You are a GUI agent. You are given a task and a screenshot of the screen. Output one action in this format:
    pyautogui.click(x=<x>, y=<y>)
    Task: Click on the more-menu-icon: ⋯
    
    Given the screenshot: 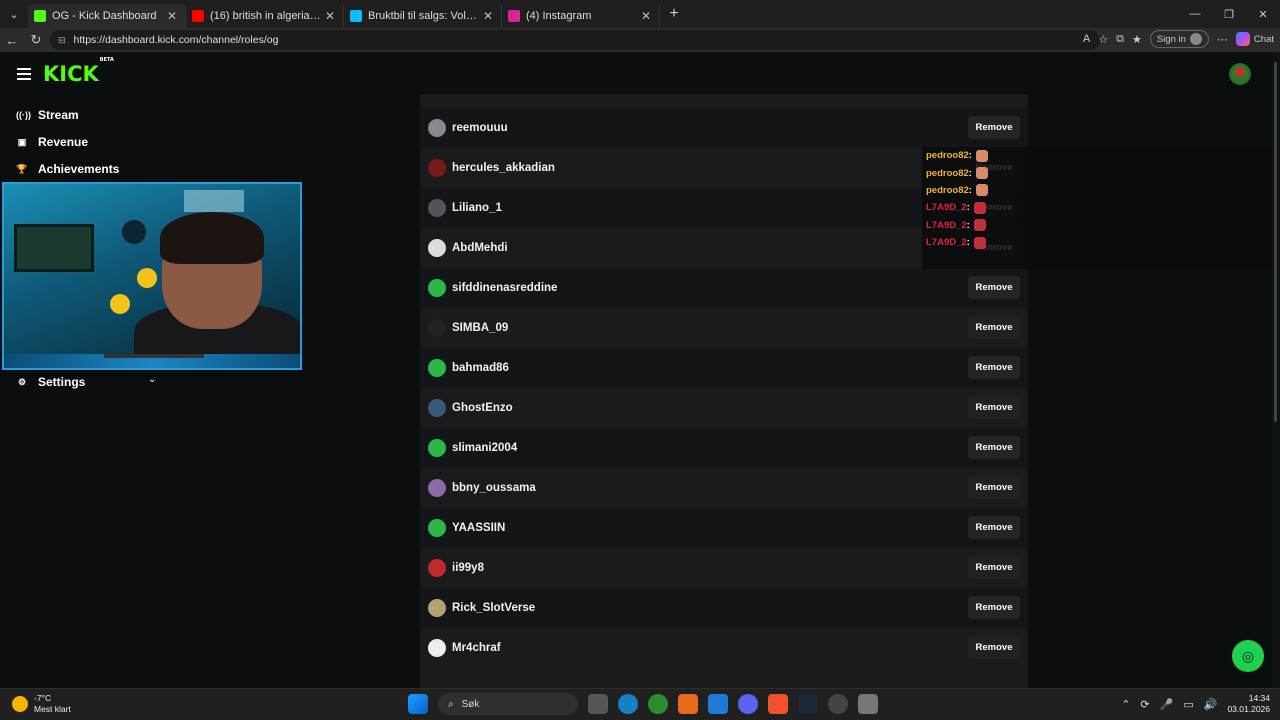 What is the action you would take?
    pyautogui.click(x=1222, y=39)
    